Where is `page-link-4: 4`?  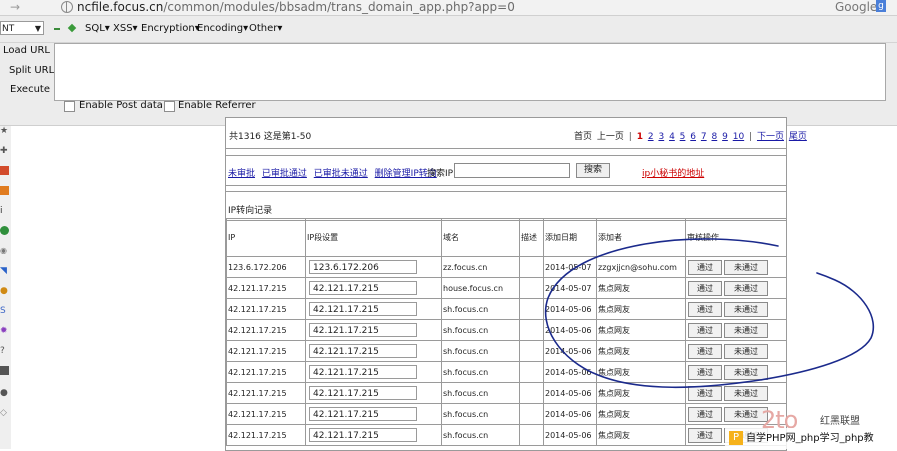
page-link-4: 4 is located at coordinates (672, 137).